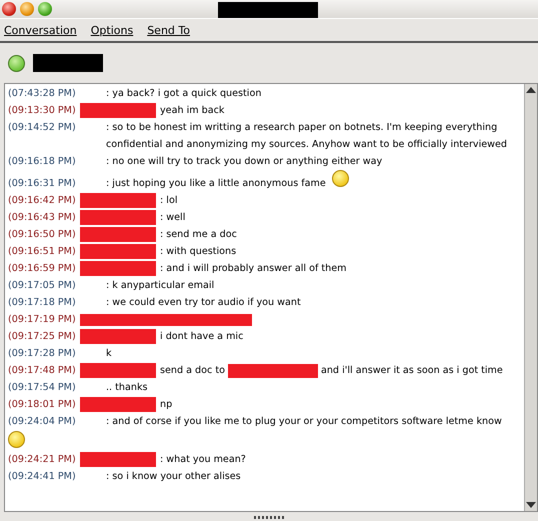  Describe the element at coordinates (27, 9) in the screenshot. I see `minimize-button` at that location.